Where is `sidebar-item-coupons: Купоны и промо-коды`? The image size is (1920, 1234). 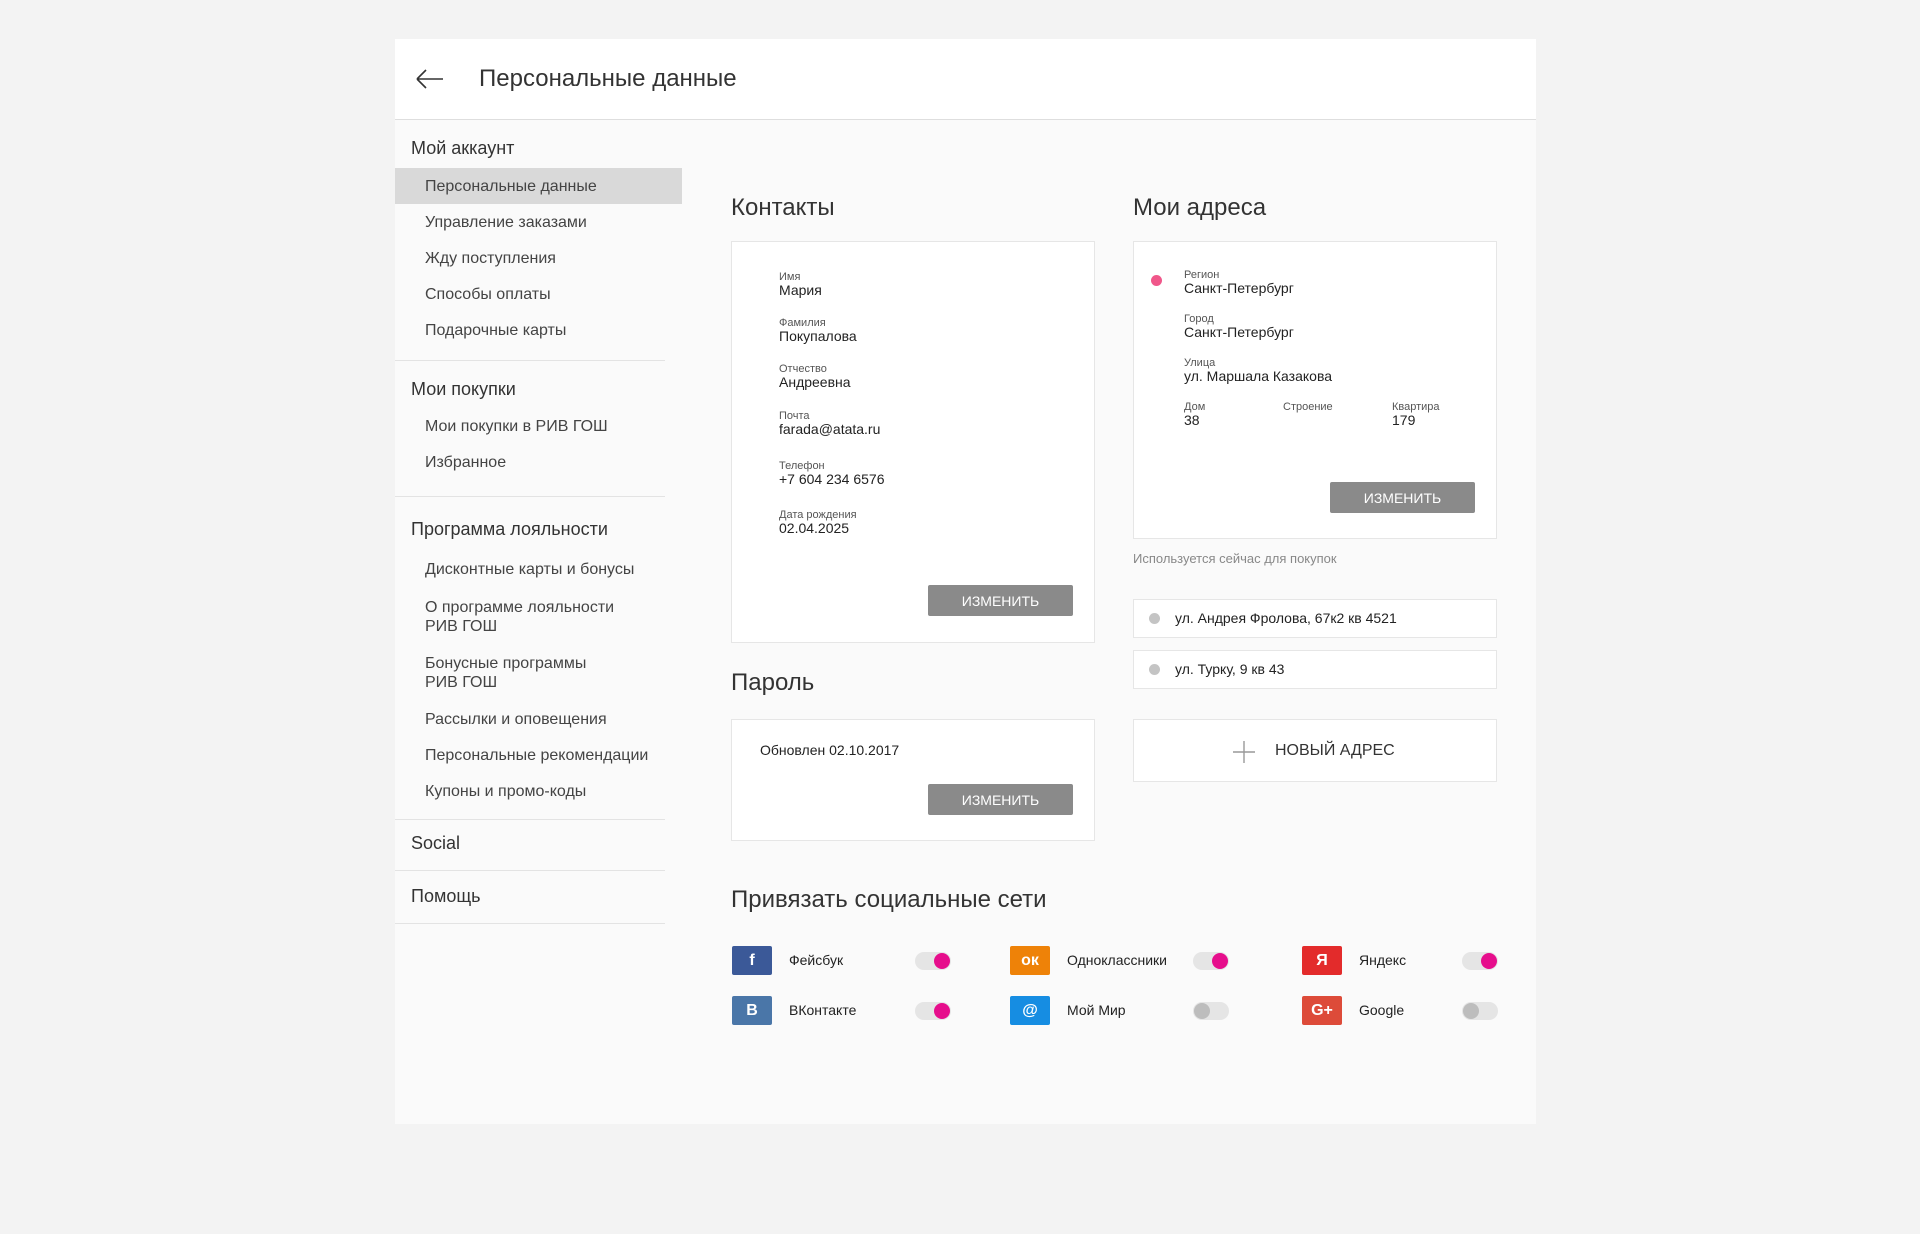 sidebar-item-coupons: Купоны и промо-коды is located at coordinates (505, 791).